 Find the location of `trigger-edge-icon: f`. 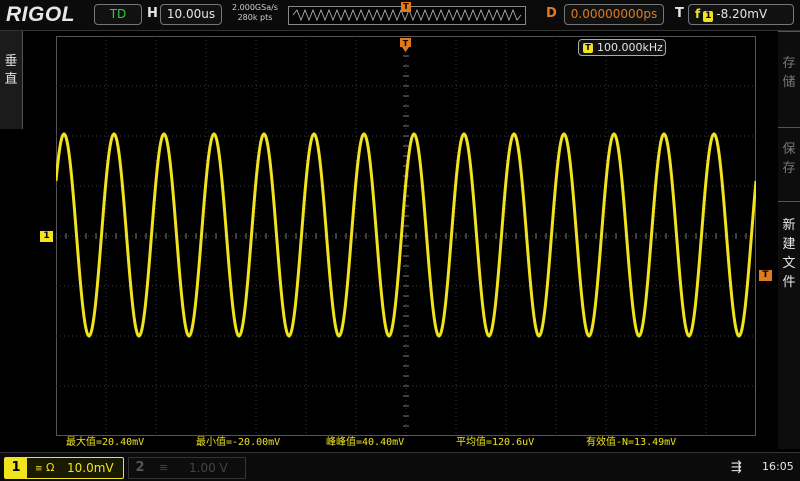

trigger-edge-icon: f is located at coordinates (698, 14).